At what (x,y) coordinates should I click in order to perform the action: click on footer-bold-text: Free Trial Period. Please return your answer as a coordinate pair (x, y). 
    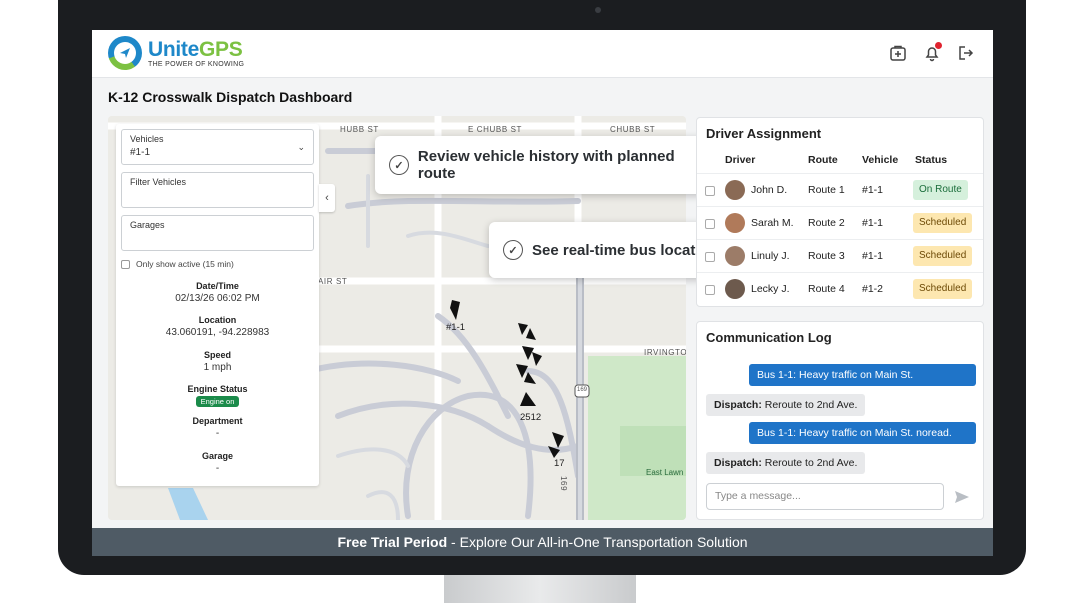
    Looking at the image, I should click on (392, 542).